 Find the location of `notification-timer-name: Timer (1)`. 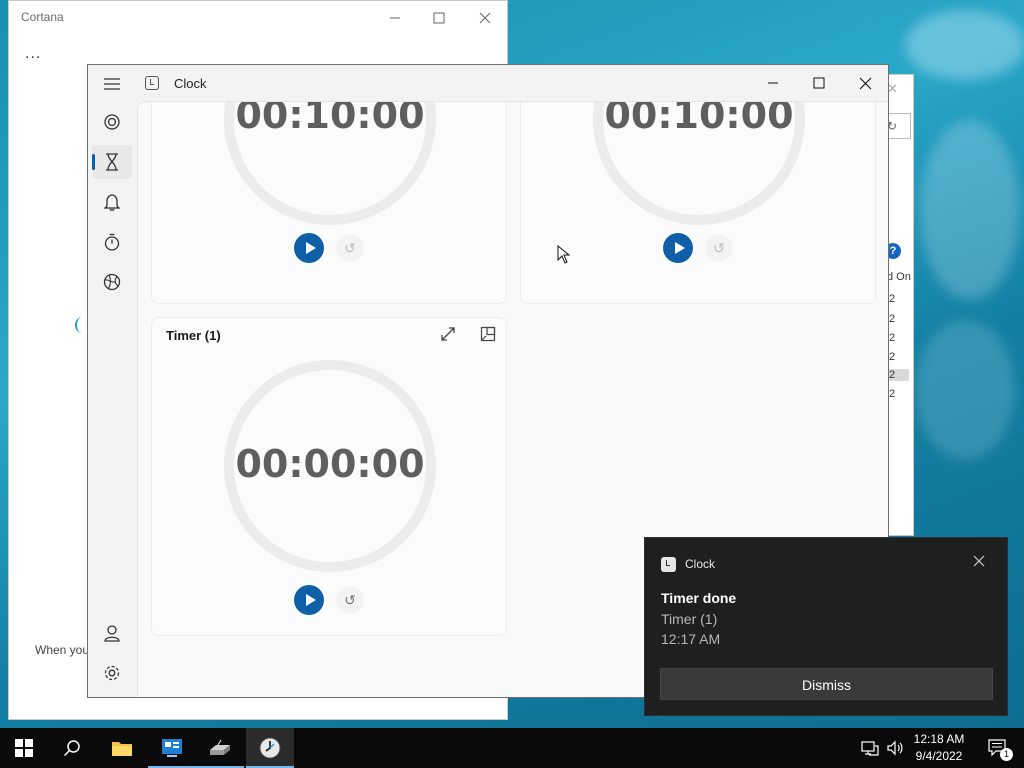

notification-timer-name: Timer (1) is located at coordinates (689, 619).